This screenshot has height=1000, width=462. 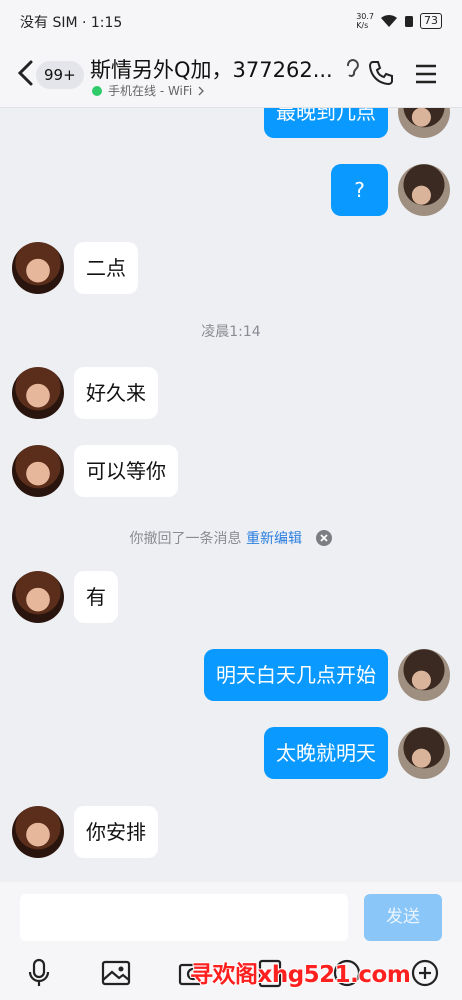 I want to click on status-bar: 没有 SIM · 1:15 30.7 K/s 73, so click(x=231, y=22).